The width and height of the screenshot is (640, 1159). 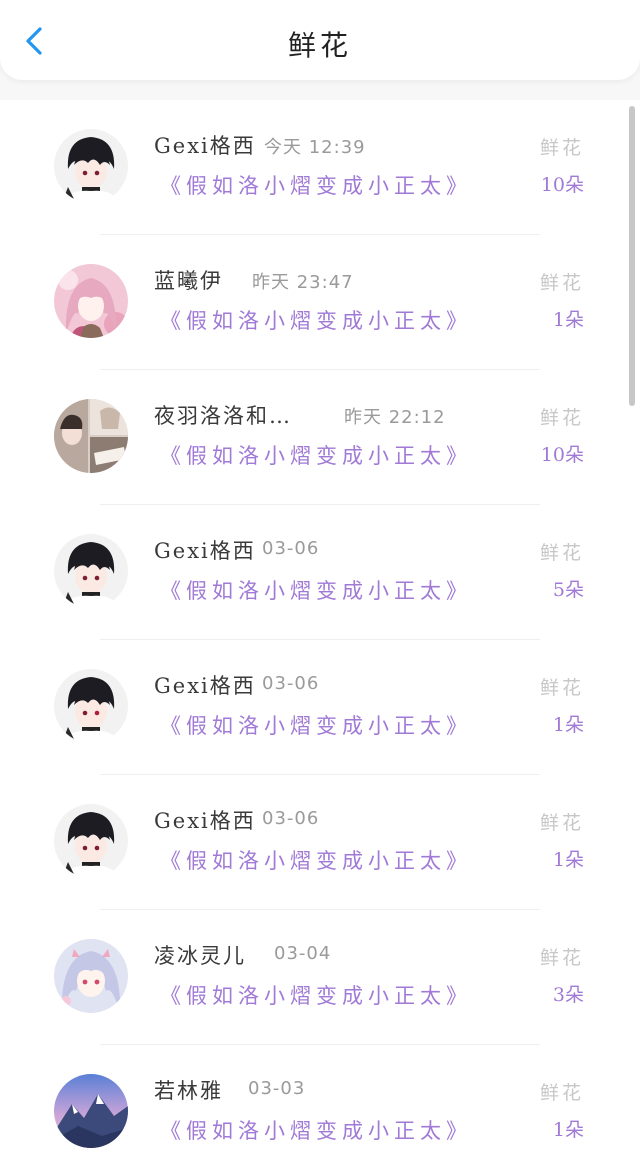 What do you see at coordinates (320, 1102) in the screenshot?
I see `list-item: 若林雅 03-03 《假如洛小熠变成小正太》 鲜花 1朵` at bounding box center [320, 1102].